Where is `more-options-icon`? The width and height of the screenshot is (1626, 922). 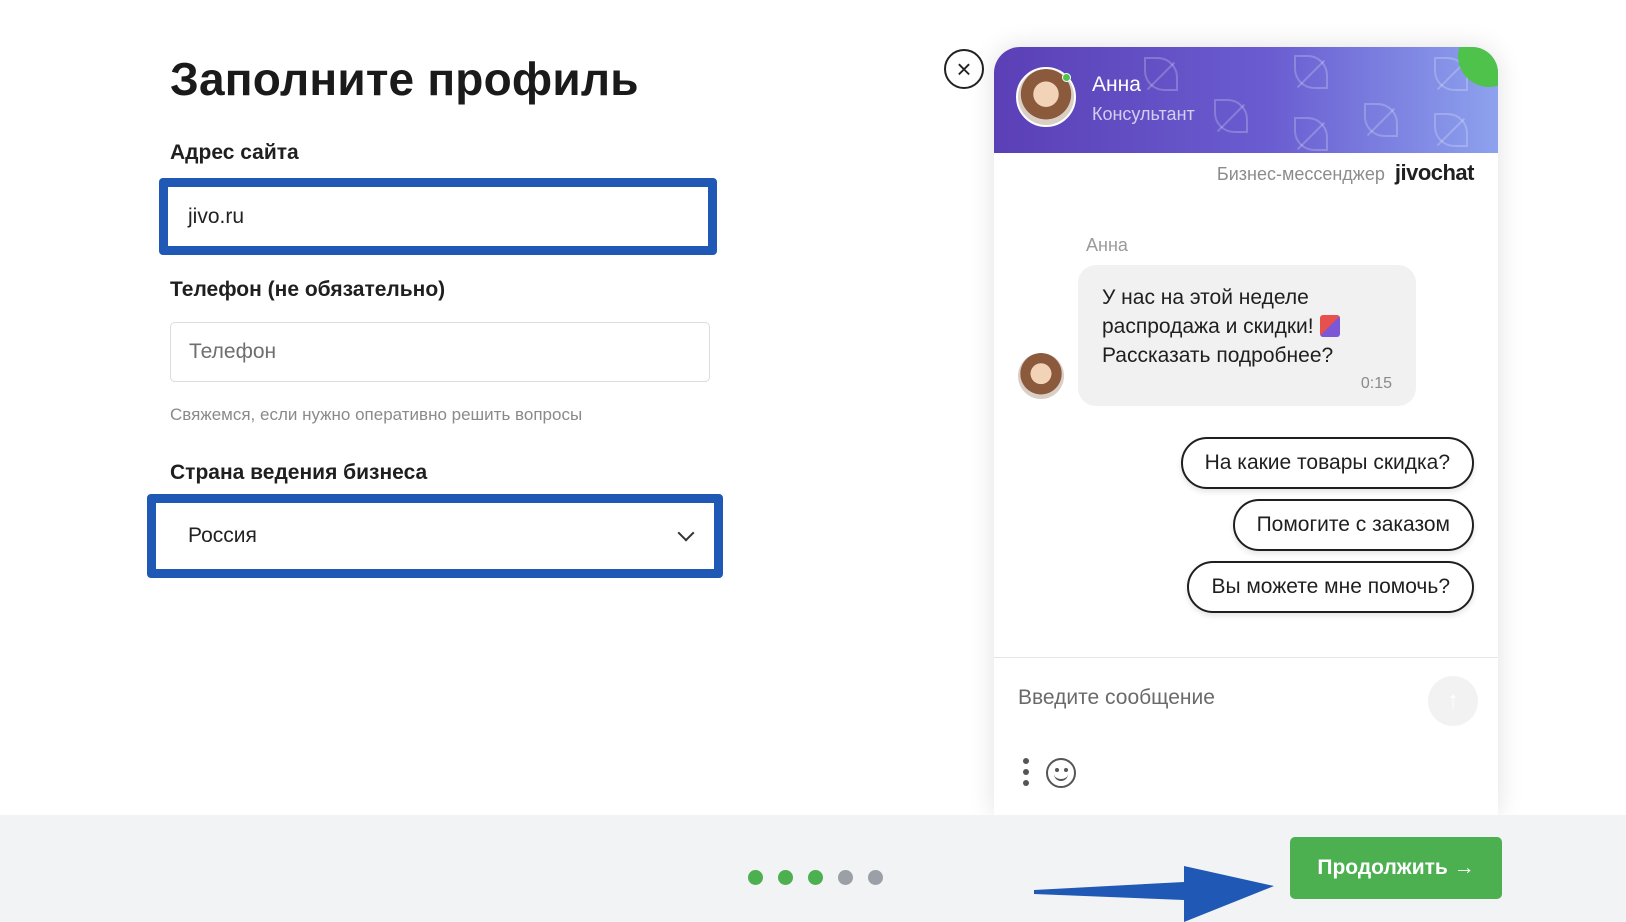
more-options-icon is located at coordinates (1026, 772).